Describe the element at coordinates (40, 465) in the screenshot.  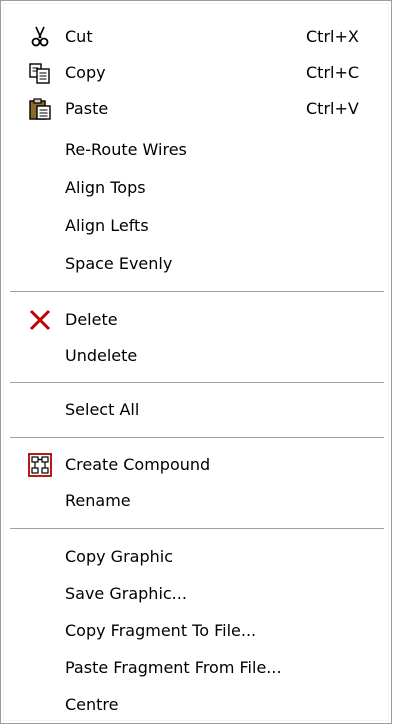
I see `compound-icon` at that location.